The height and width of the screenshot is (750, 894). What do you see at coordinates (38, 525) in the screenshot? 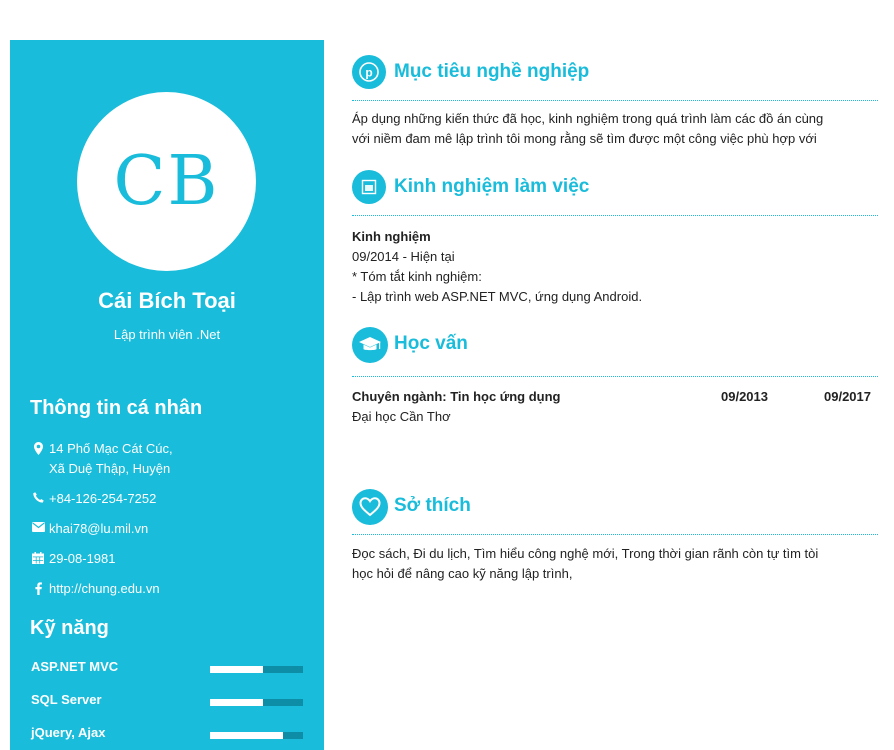
I see `envelope-icon` at bounding box center [38, 525].